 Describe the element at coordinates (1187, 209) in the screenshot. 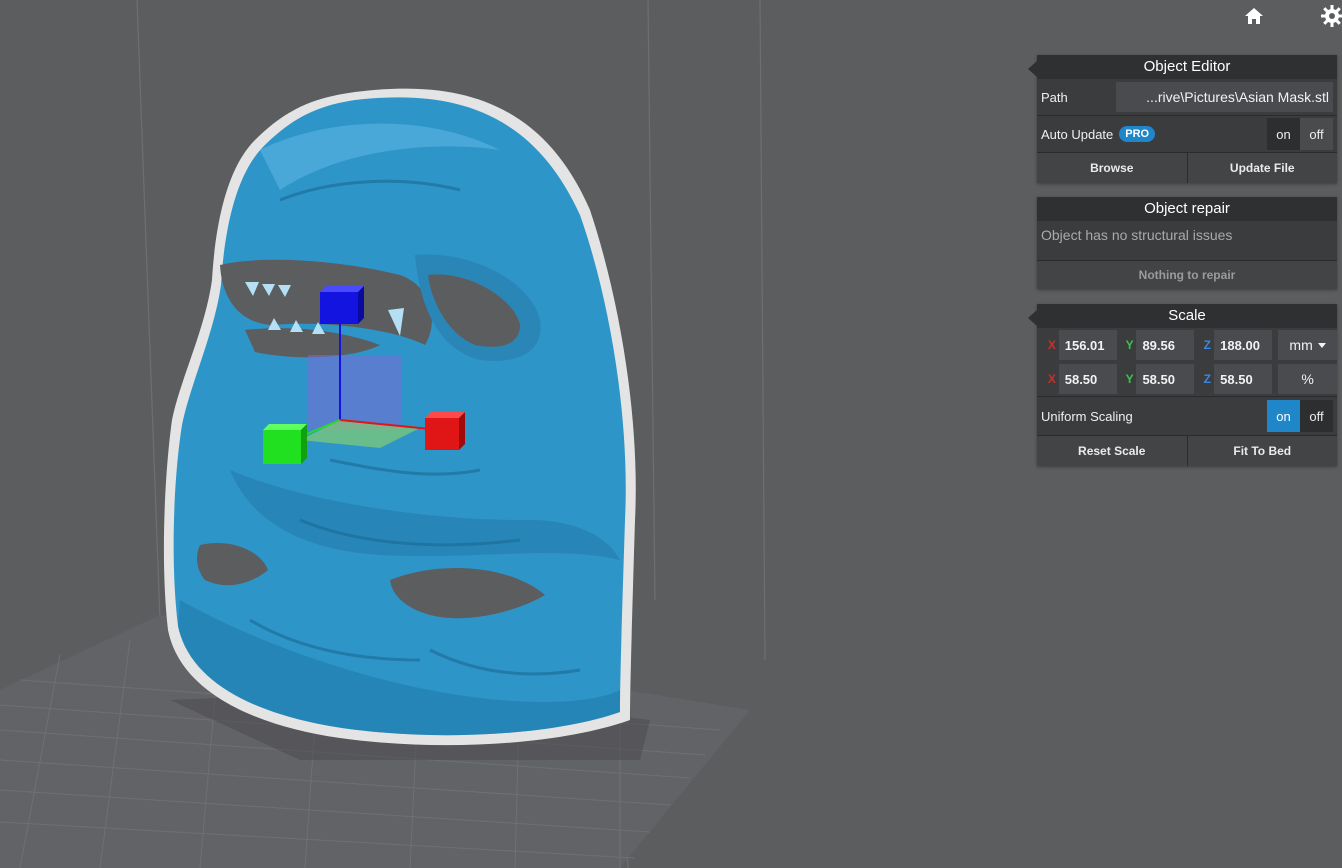

I see `object-repair-title: Object repair` at that location.